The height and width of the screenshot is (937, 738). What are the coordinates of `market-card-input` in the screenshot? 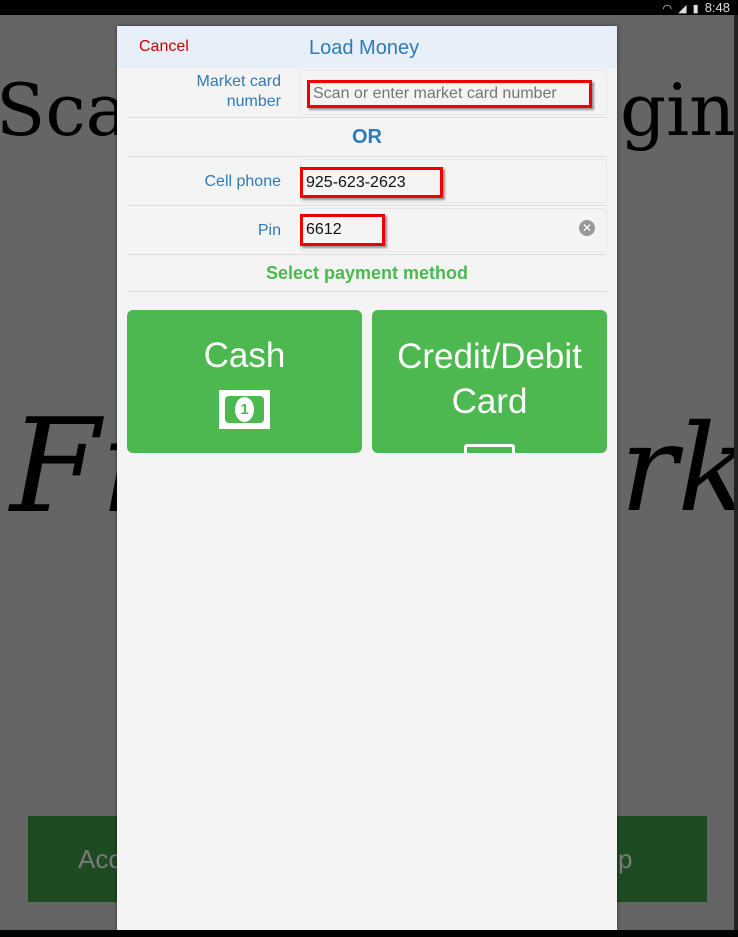 It's located at (449, 94).